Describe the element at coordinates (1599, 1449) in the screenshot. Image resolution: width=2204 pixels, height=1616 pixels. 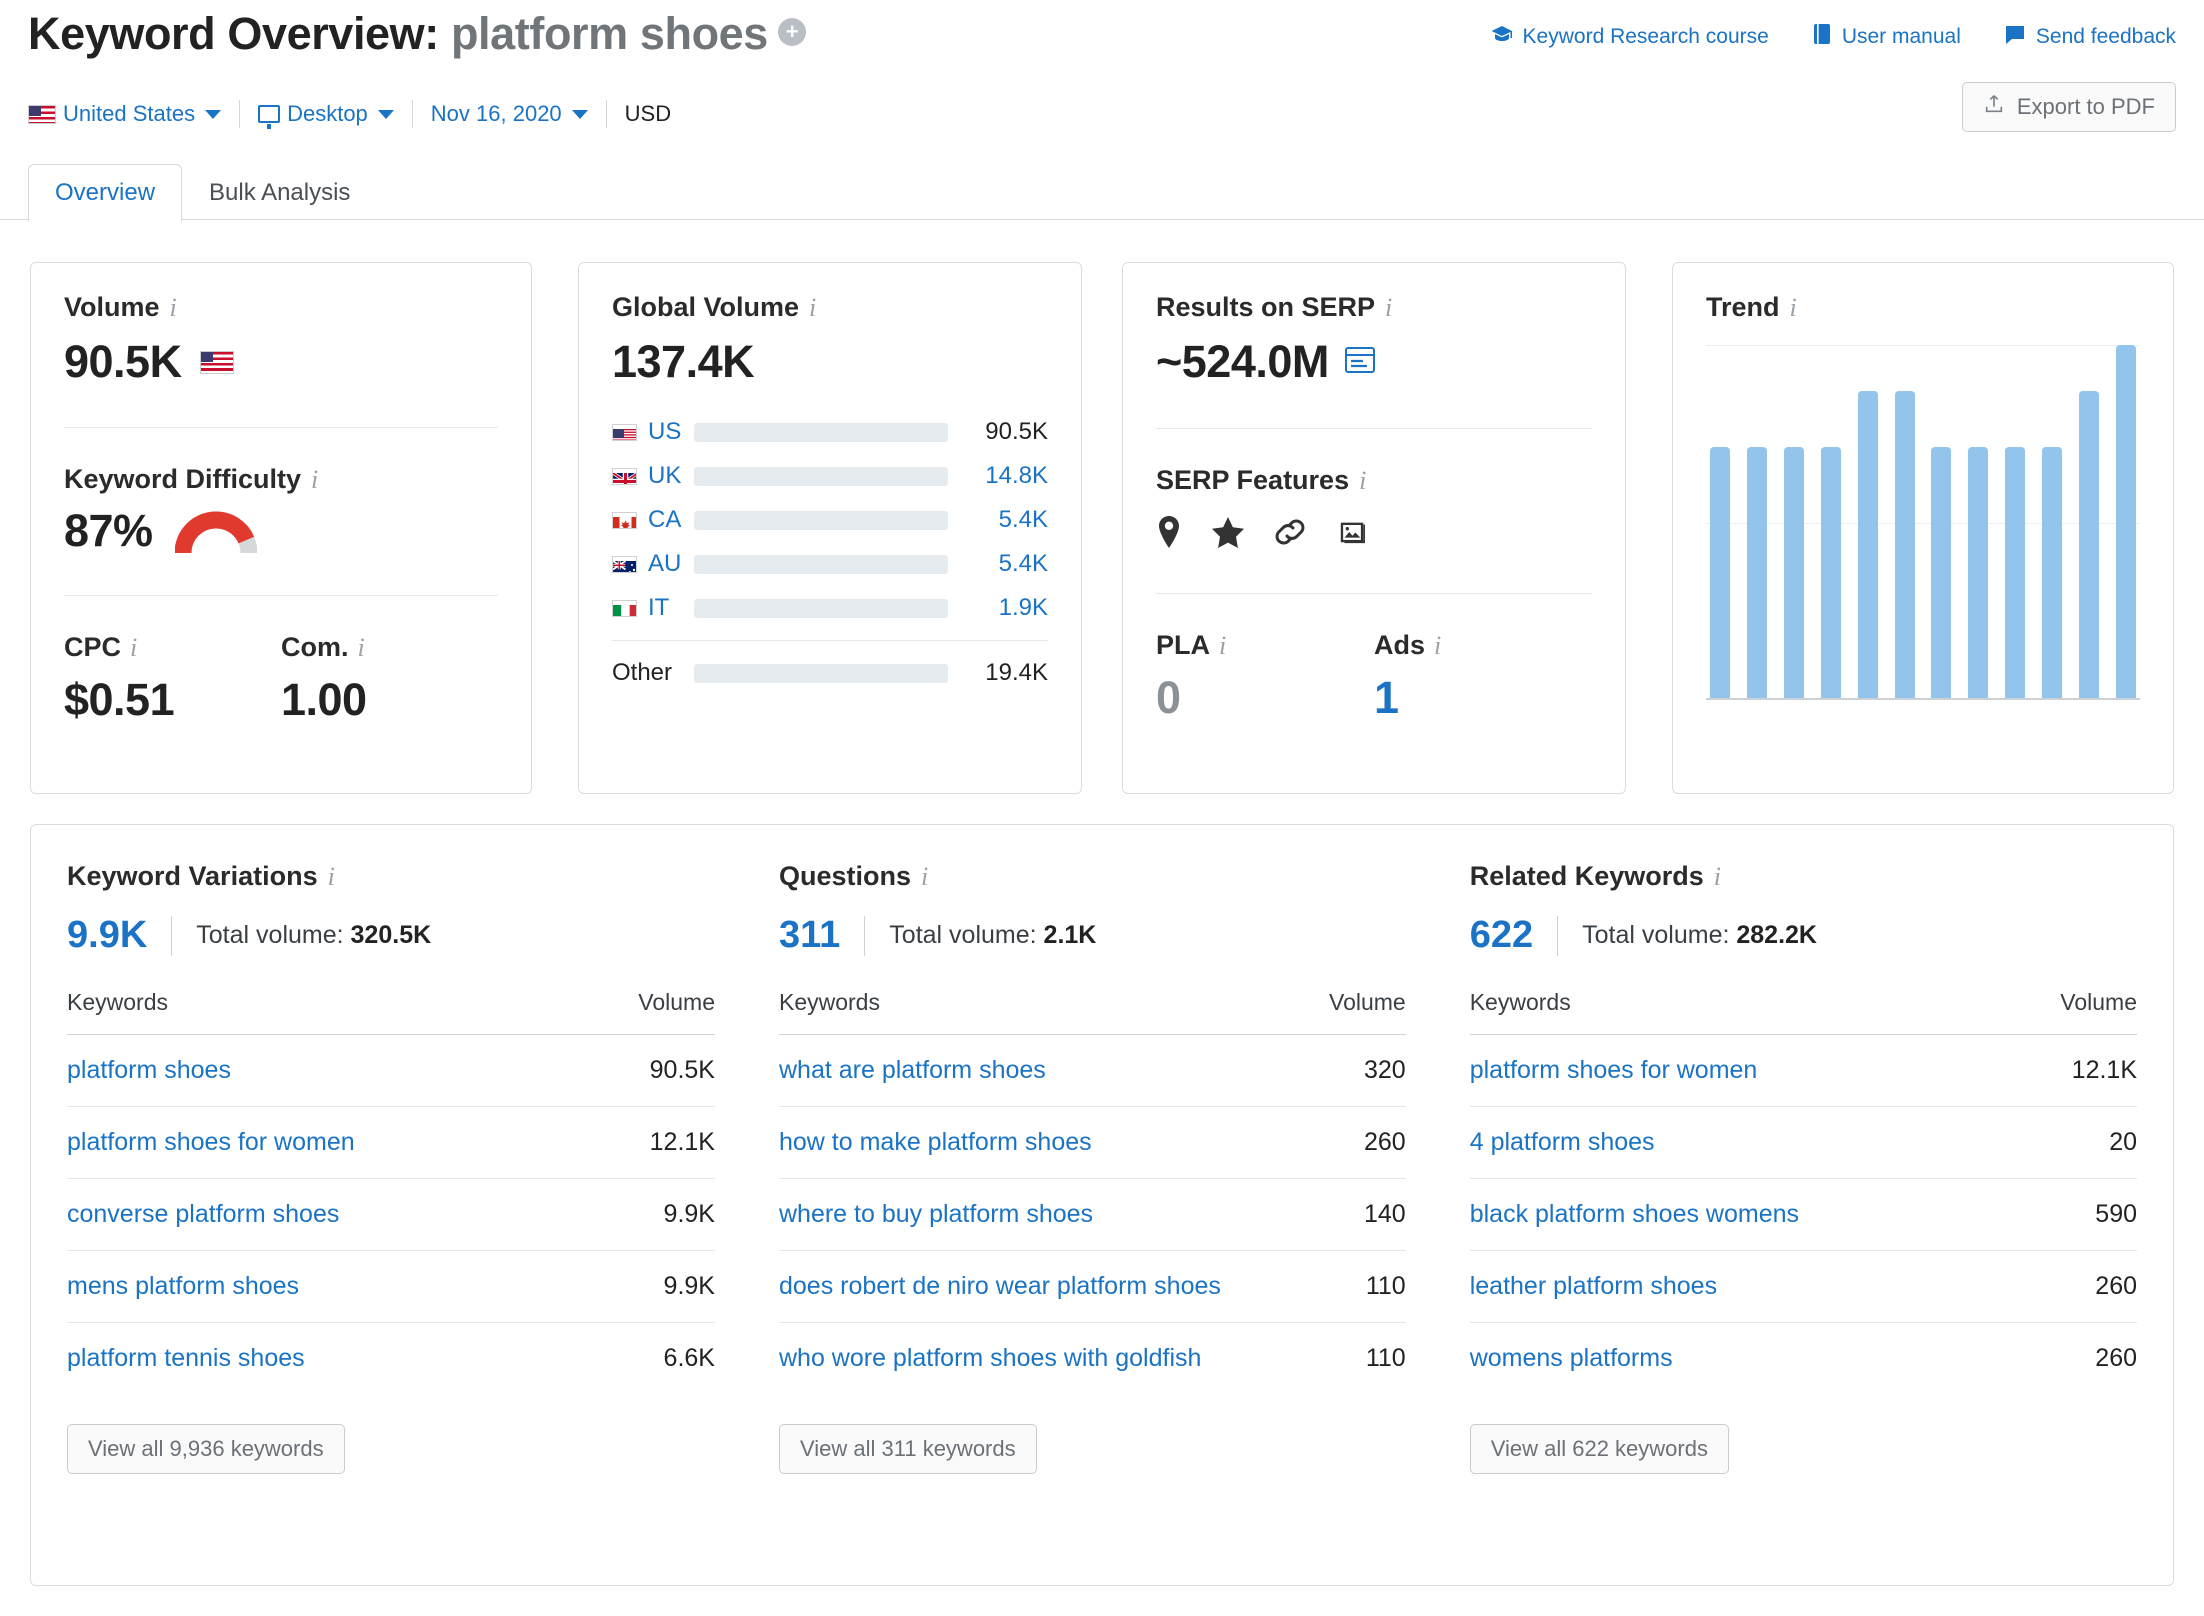
I see `view-all-related-keywords-button: View all 622 keywords` at that location.